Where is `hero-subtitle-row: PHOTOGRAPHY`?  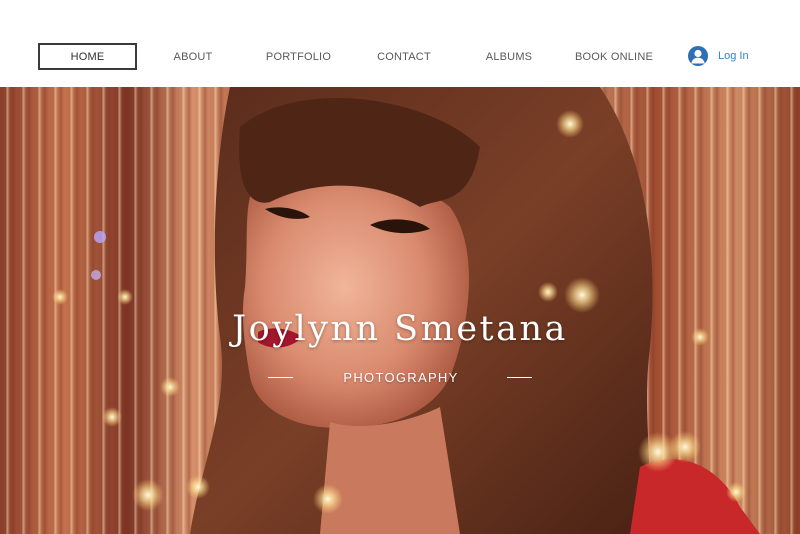 hero-subtitle-row: PHOTOGRAPHY is located at coordinates (400, 377).